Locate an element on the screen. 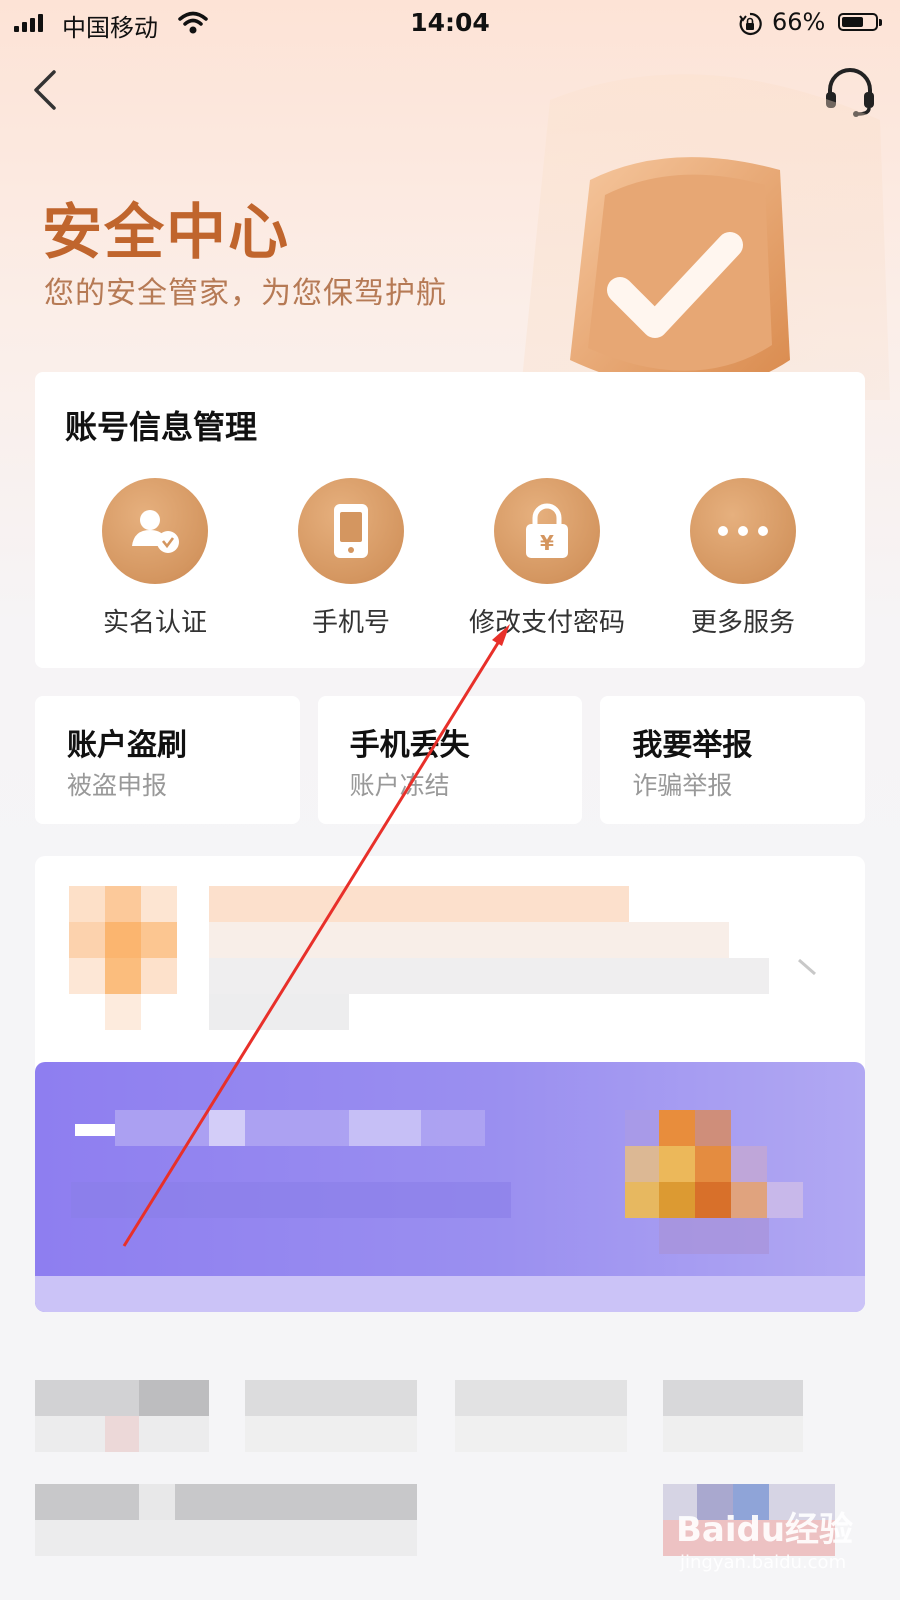 The width and height of the screenshot is (900, 1600). service-change-pay-password: ¥ 修改支付密码 is located at coordinates (547, 558).